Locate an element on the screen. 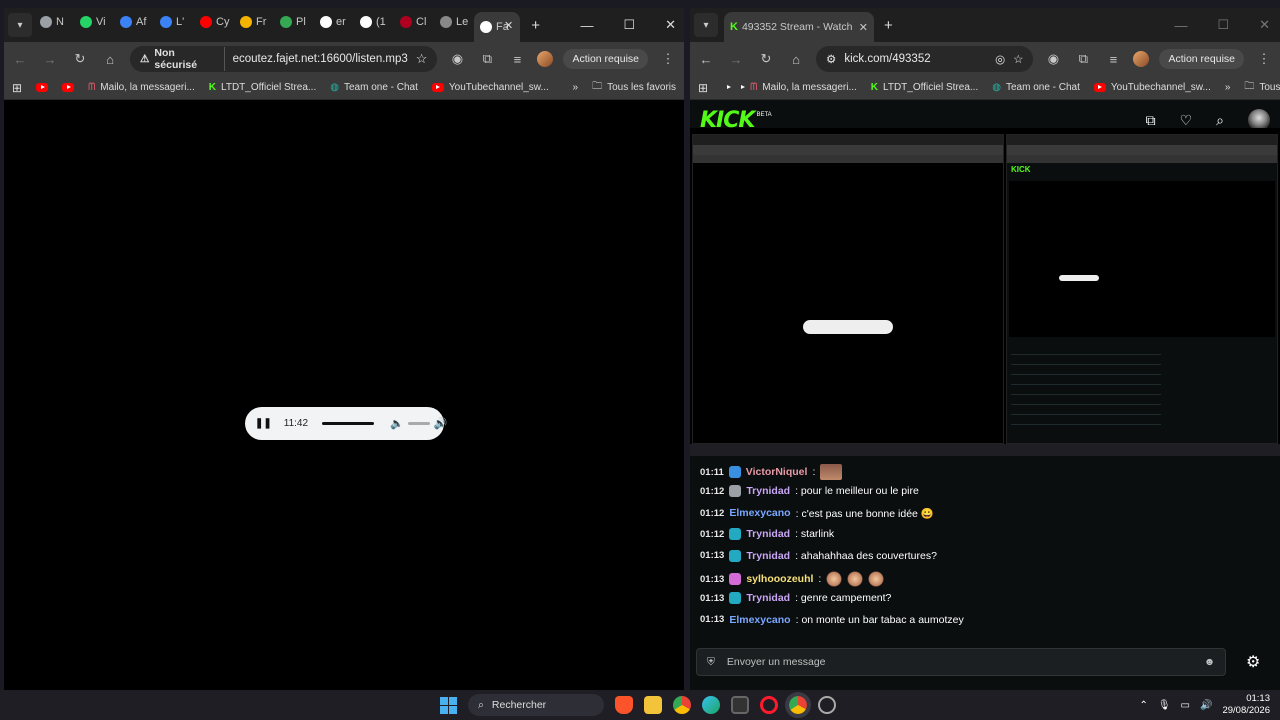 The width and height of the screenshot is (1280, 720). tab-3: L' is located at coordinates (173, 22).